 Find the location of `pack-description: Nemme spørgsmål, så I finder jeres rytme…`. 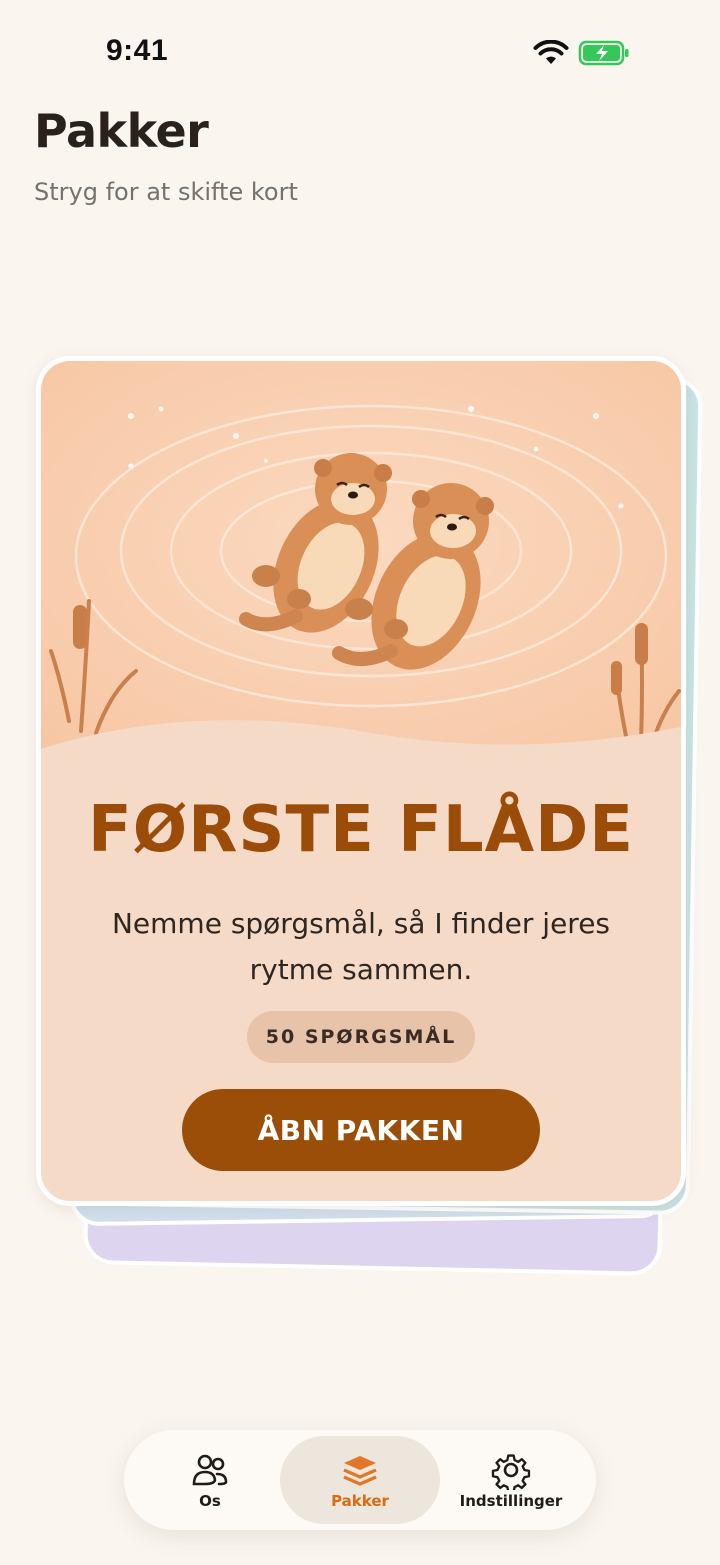

pack-description: Nemme spørgsmål, så I finder jeres rytme… is located at coordinates (361, 946).